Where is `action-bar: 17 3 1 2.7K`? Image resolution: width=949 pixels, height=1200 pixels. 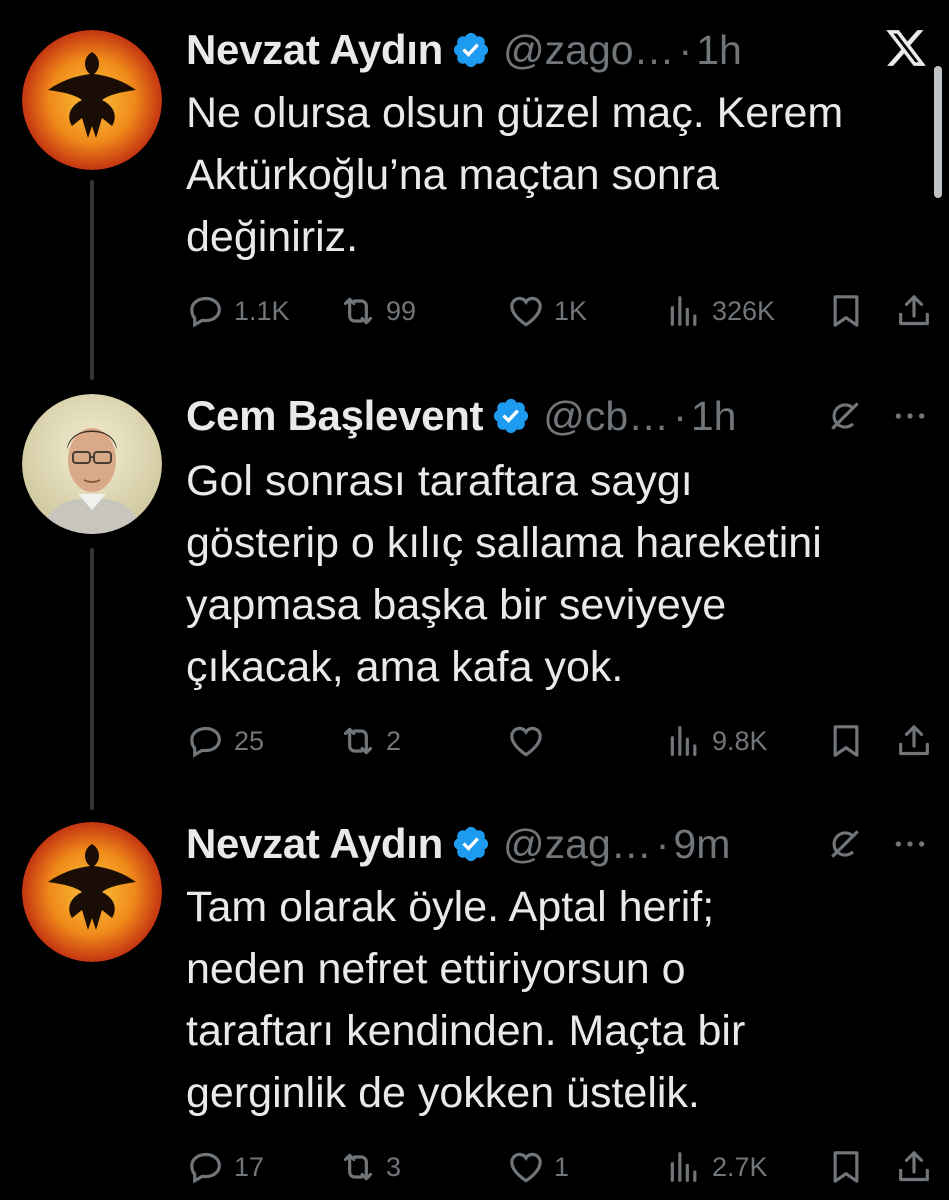
action-bar: 17 3 1 2.7K is located at coordinates (561, 1167).